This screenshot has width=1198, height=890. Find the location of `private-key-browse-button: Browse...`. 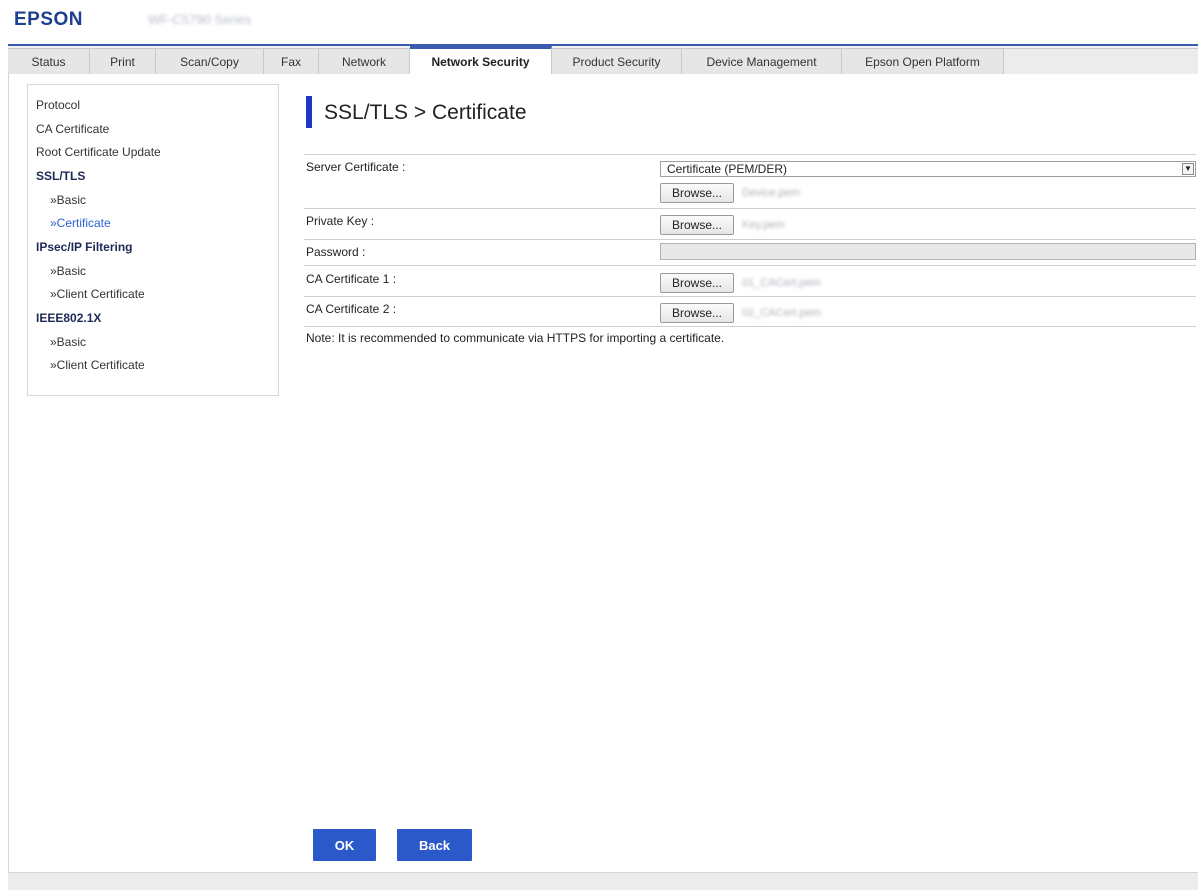

private-key-browse-button: Browse... is located at coordinates (697, 225).